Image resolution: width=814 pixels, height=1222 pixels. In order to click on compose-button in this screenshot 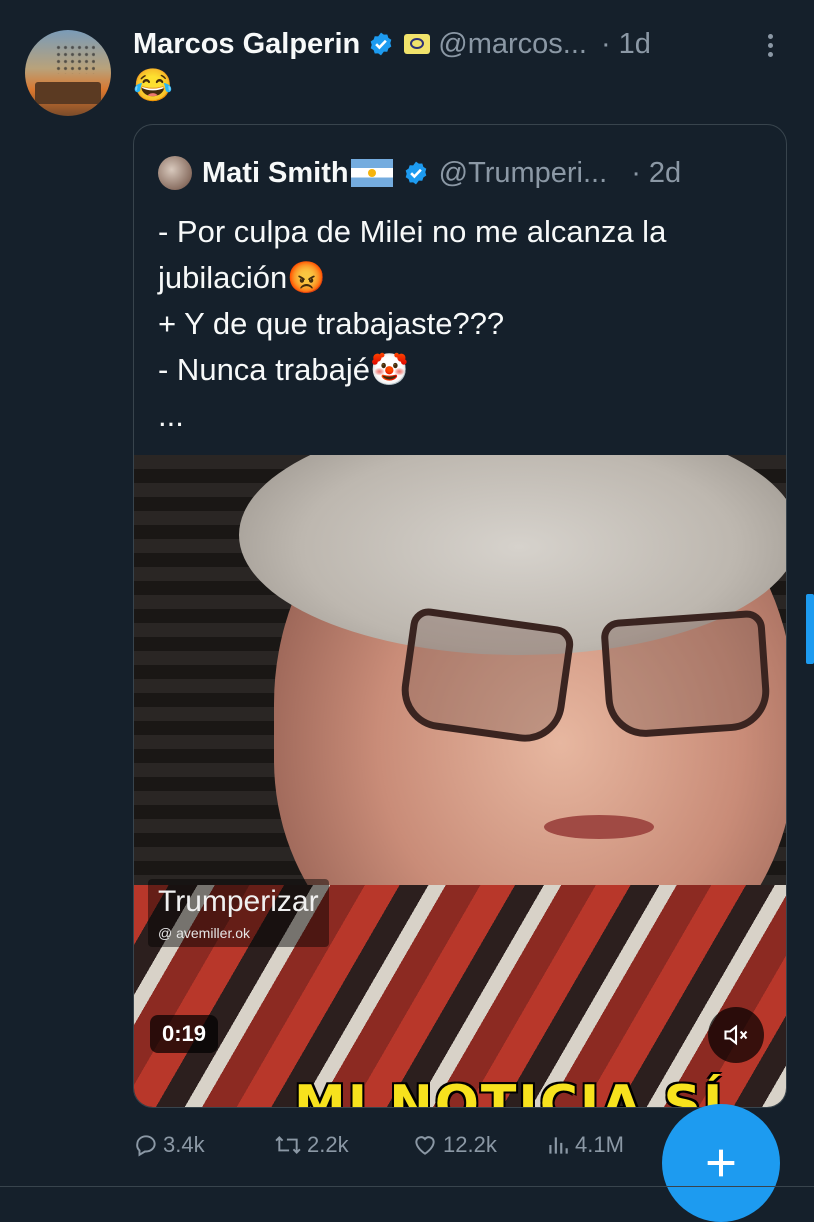, I will do `click(721, 1163)`.